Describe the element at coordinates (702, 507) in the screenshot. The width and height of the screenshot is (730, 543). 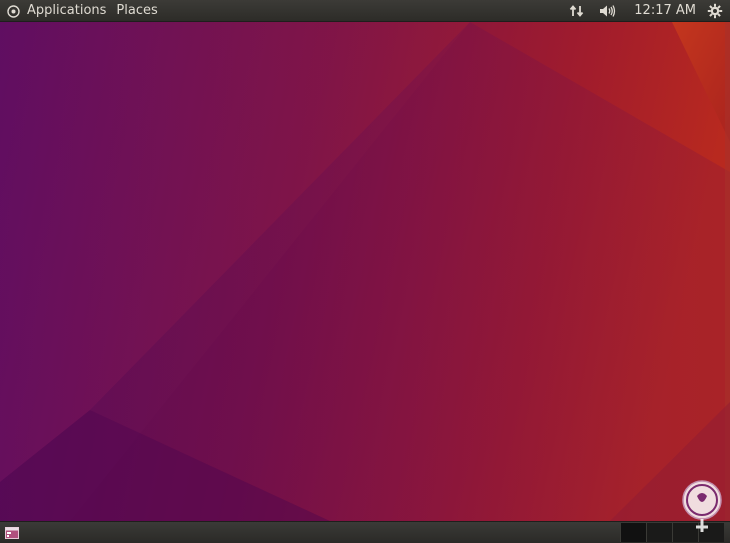
I see `watermark-logo-icon` at that location.